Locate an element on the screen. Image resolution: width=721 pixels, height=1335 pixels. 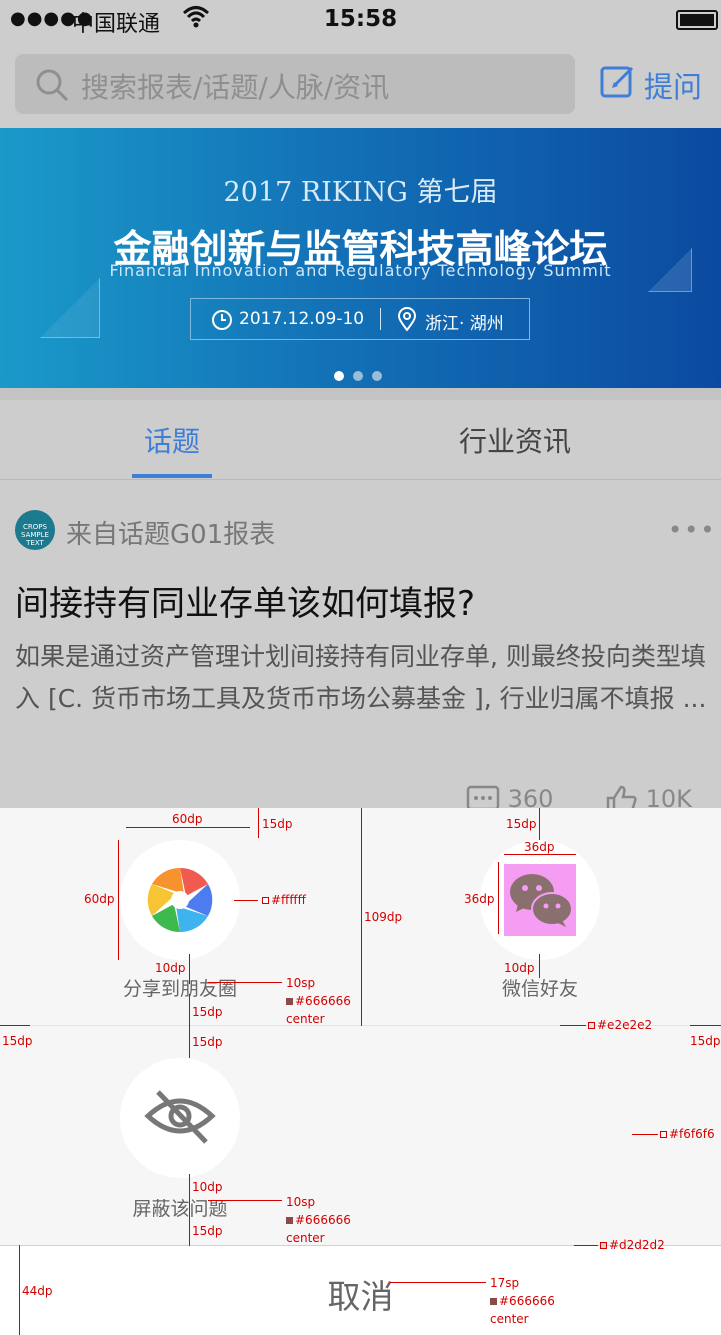
annotation-text: #d2d2d2 is located at coordinates (637, 1245).